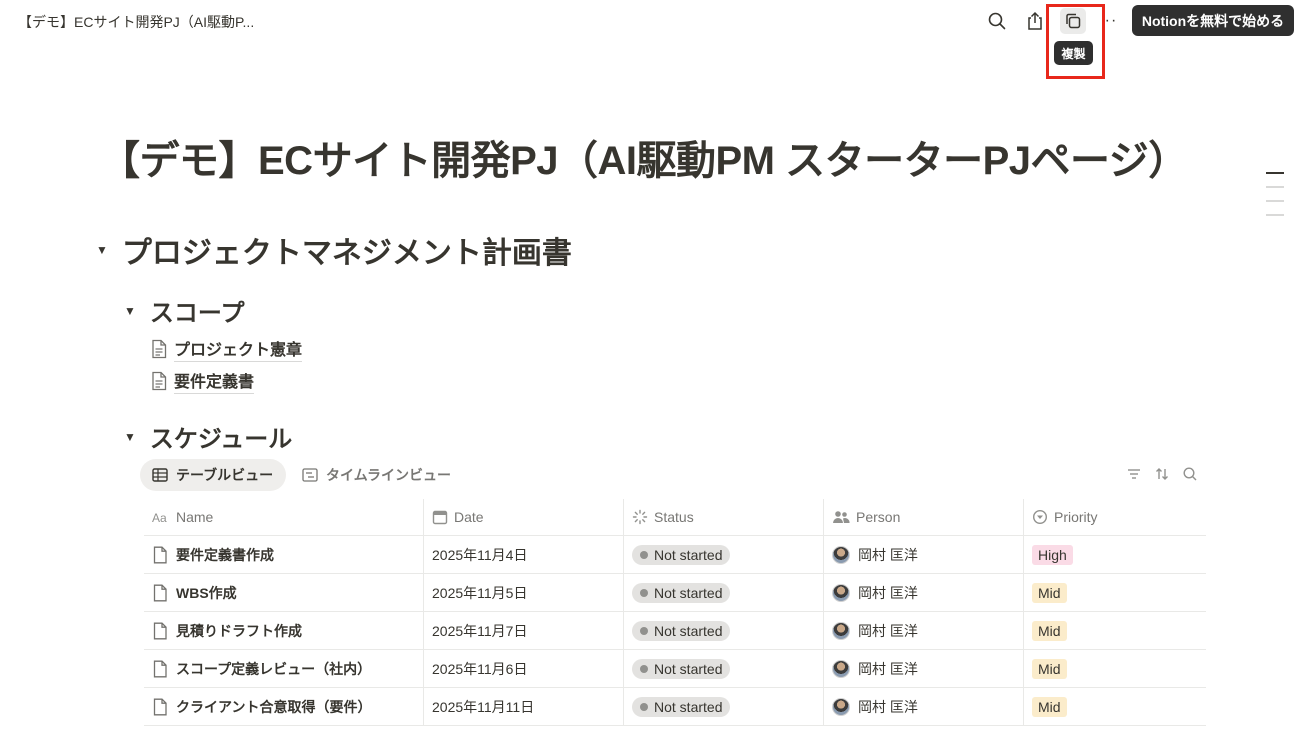 The width and height of the screenshot is (1299, 745). What do you see at coordinates (724, 517) in the screenshot?
I see `column-header-status: Status` at bounding box center [724, 517].